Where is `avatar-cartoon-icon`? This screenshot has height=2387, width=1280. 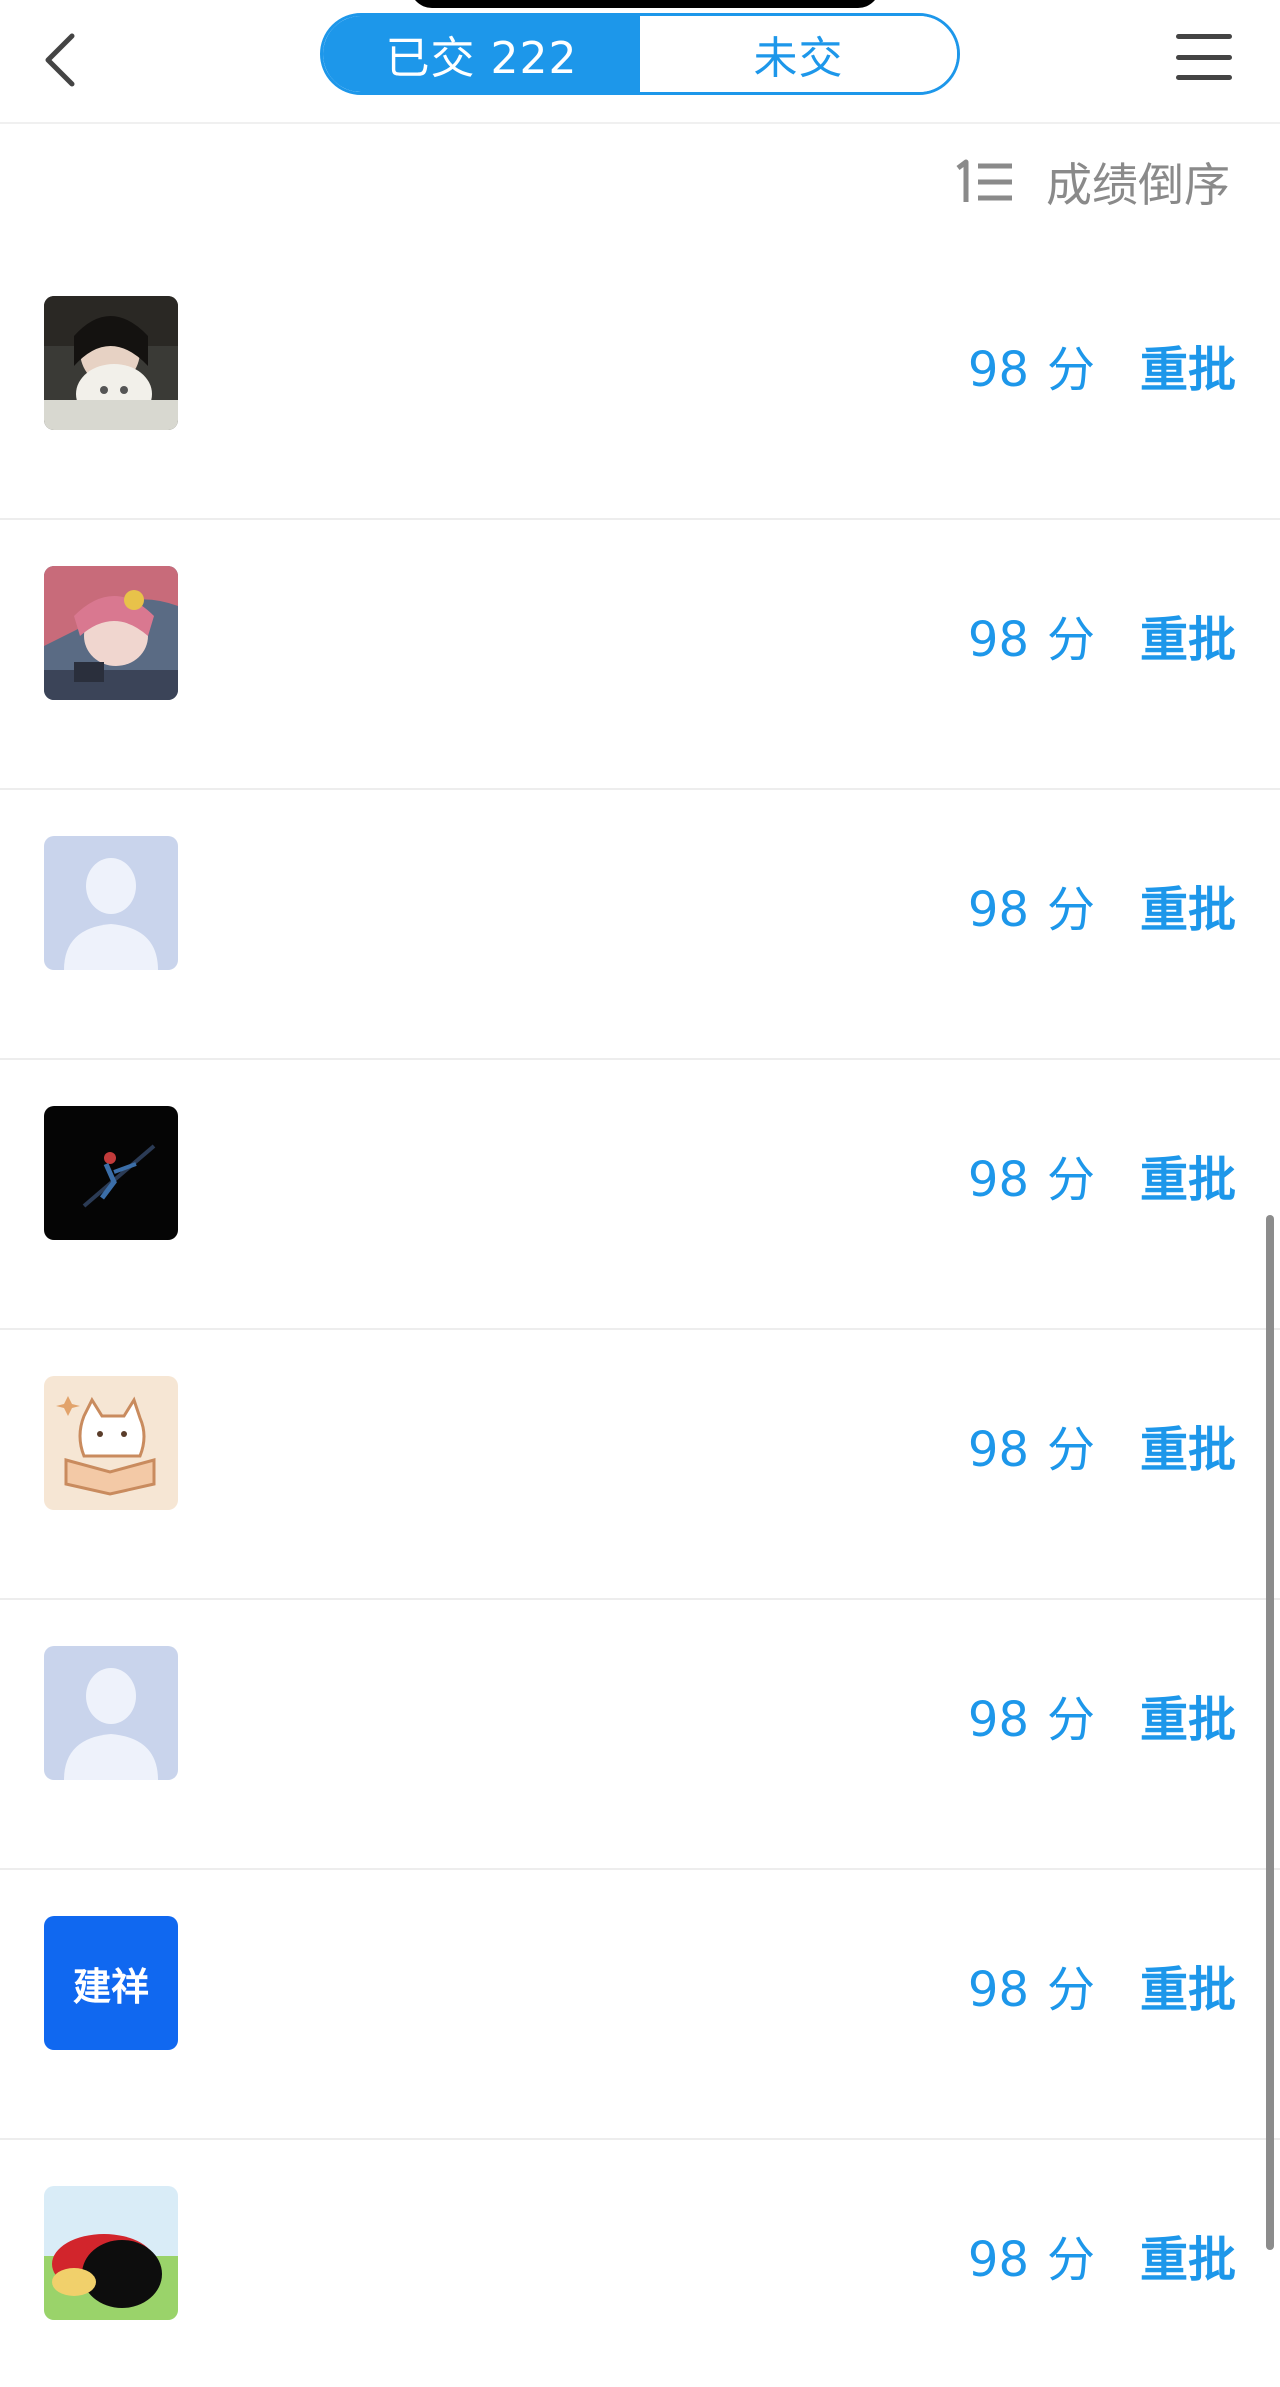 avatar-cartoon-icon is located at coordinates (111, 2253).